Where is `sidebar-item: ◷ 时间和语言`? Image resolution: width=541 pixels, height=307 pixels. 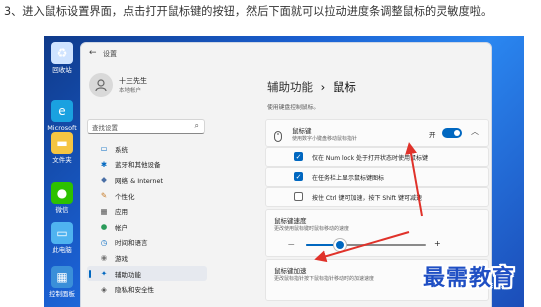 sidebar-item: ◷ 时间和语言 is located at coordinates (147, 243).